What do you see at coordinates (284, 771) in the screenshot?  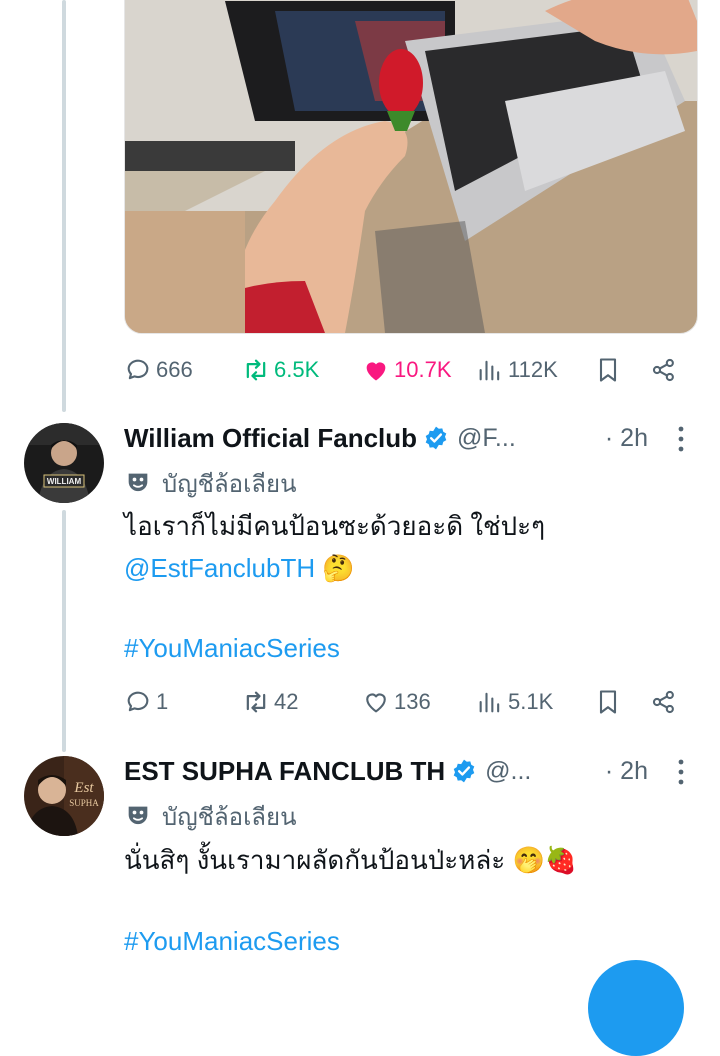 I see `author-name: EST SUPHA FANCLUB TH` at bounding box center [284, 771].